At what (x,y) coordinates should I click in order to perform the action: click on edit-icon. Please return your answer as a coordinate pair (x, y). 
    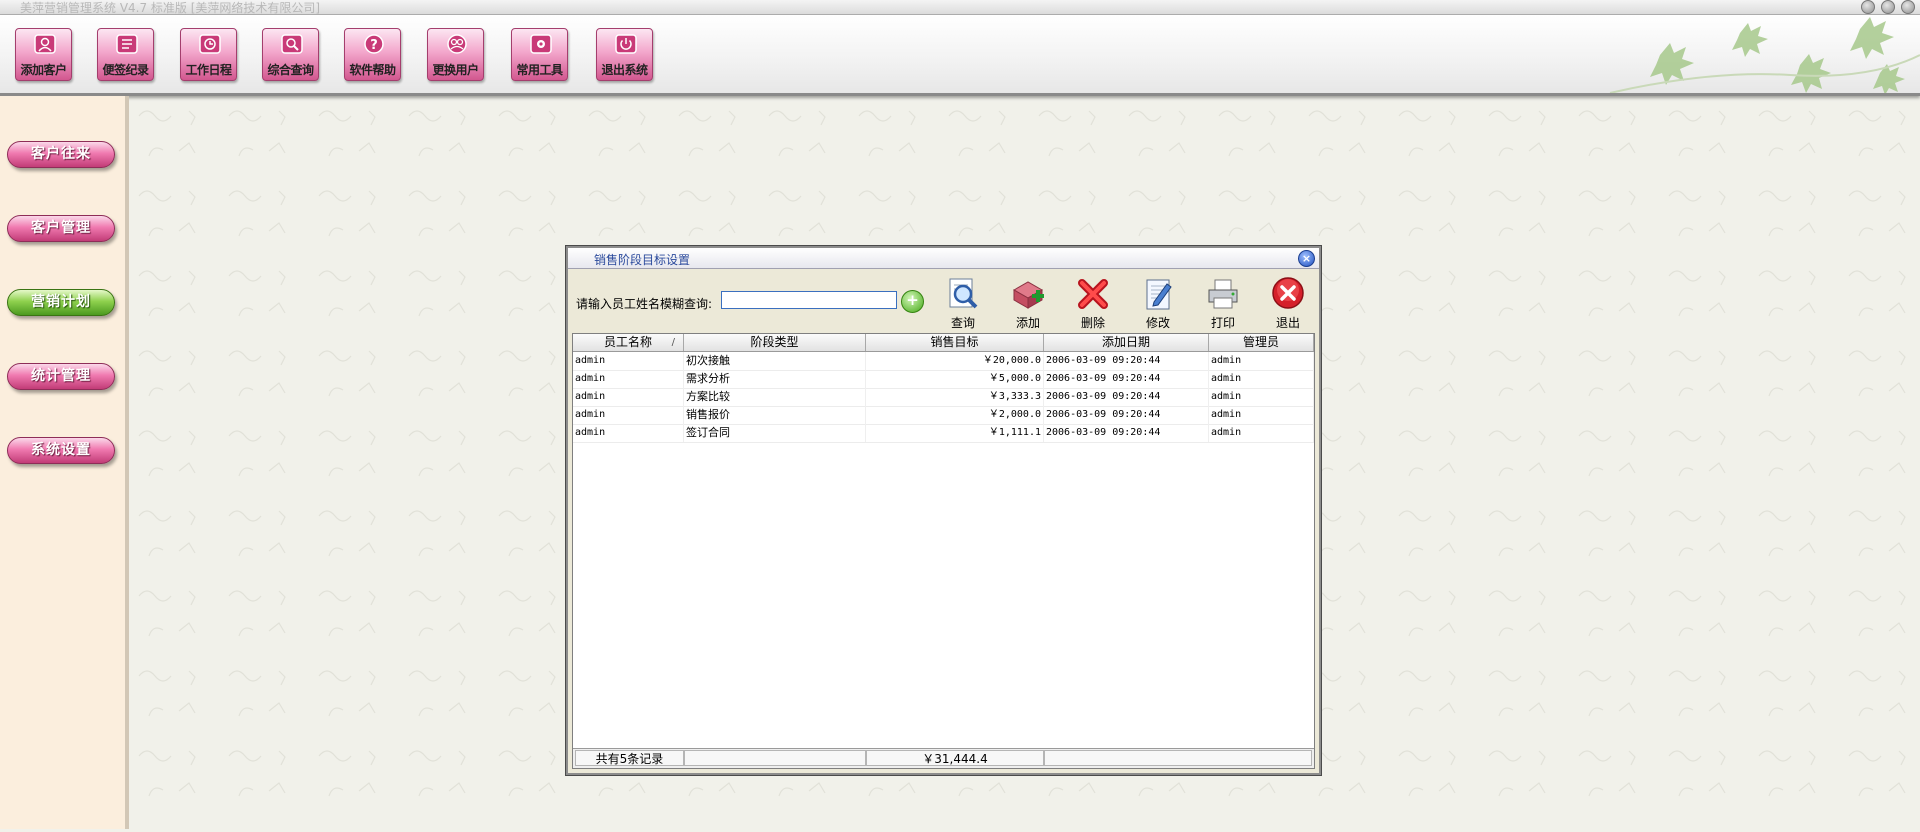
    Looking at the image, I should click on (1159, 294).